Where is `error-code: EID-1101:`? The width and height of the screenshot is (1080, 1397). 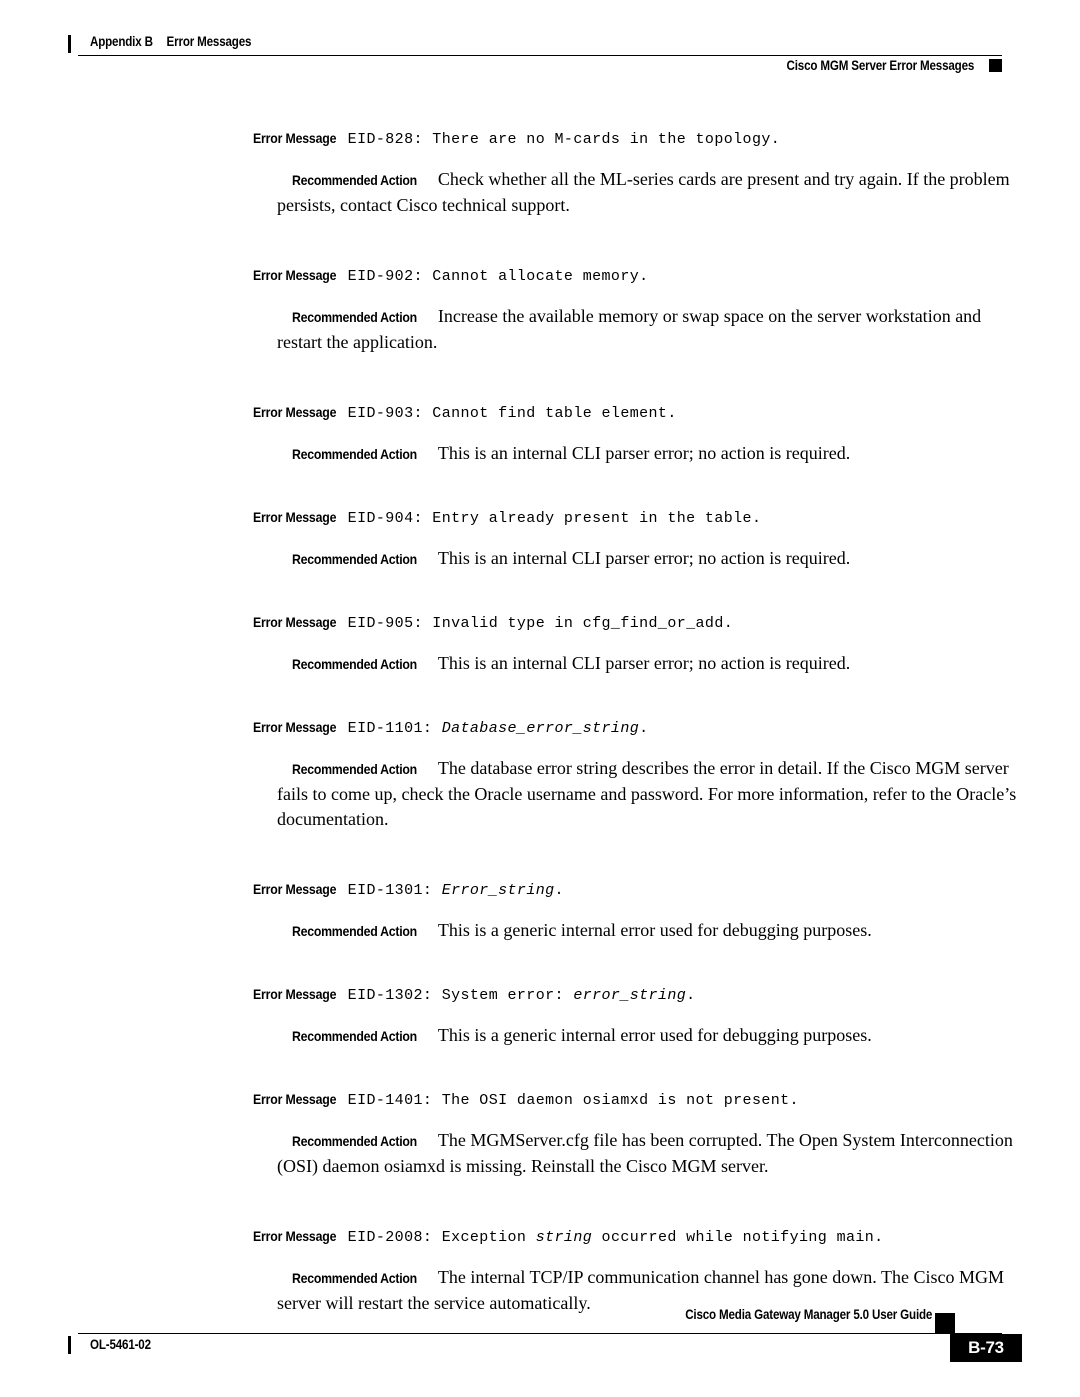
error-code: EID-1101: is located at coordinates (390, 728).